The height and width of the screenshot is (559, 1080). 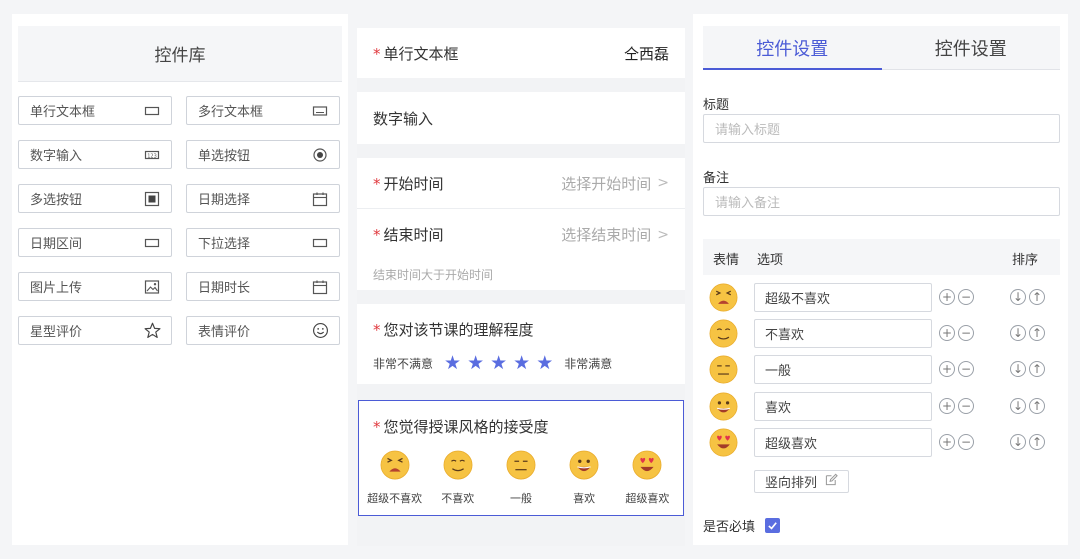 What do you see at coordinates (748, 130) in the screenshot?
I see `title-placeholder: 请输入标题` at bounding box center [748, 130].